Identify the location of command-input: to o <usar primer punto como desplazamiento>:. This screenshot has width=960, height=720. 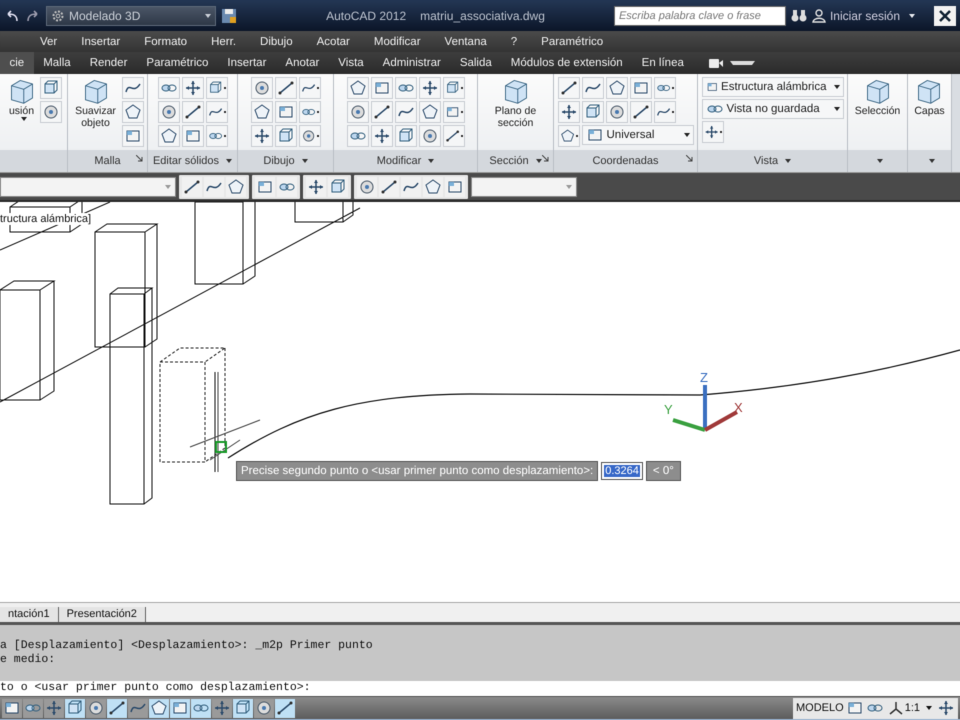
(480, 689).